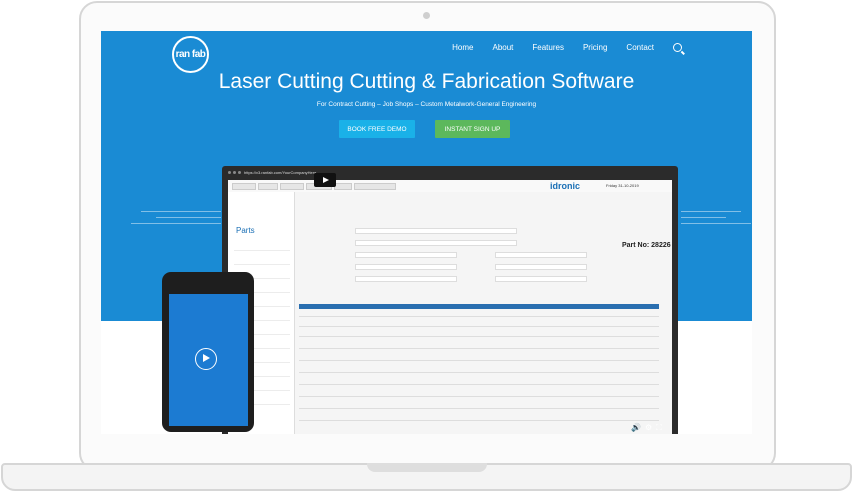  What do you see at coordinates (426, 15) in the screenshot?
I see `camera-dot` at bounding box center [426, 15].